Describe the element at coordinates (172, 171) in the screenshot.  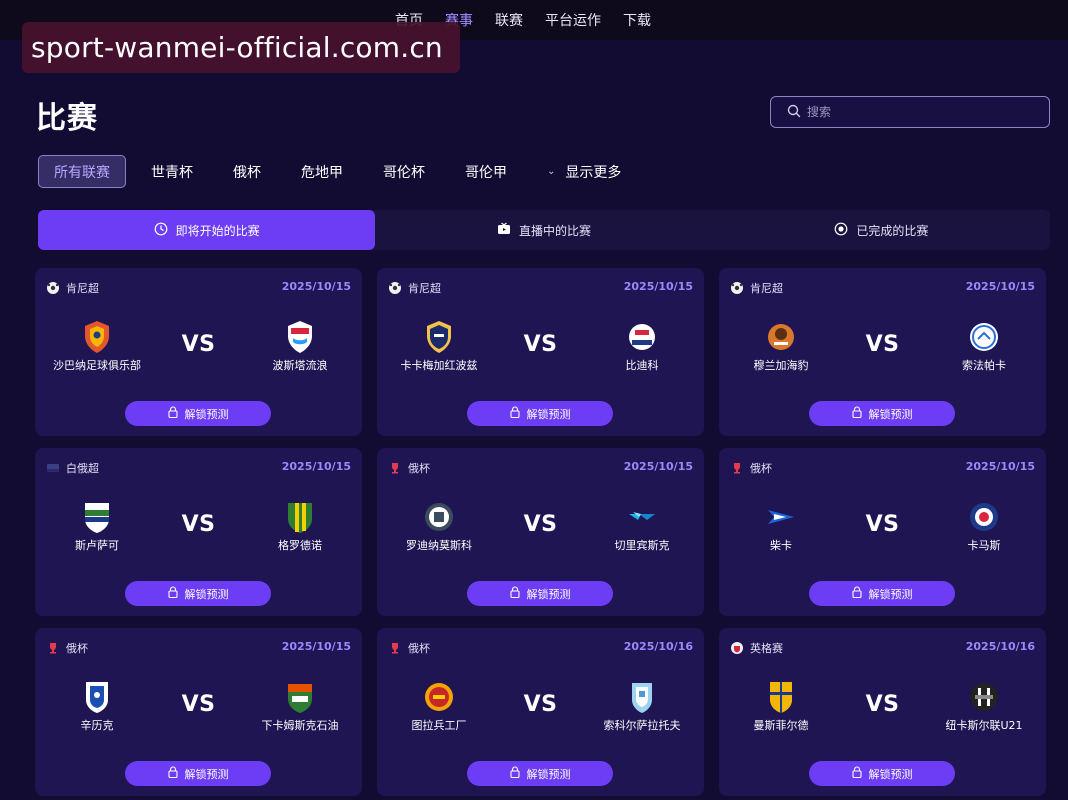
I see `filter-league: 世青杯` at that location.